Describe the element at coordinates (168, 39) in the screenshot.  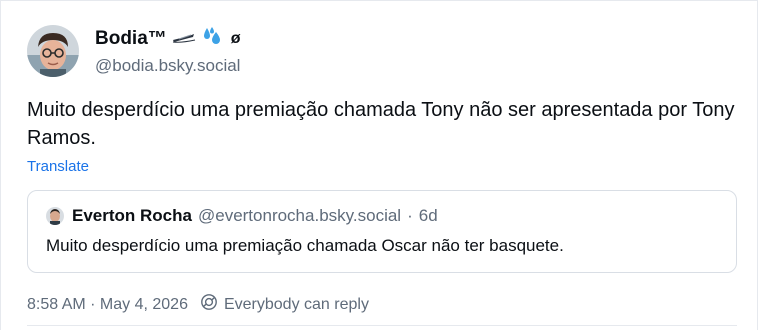
I see `author-display-name: Bodia™ ø` at that location.